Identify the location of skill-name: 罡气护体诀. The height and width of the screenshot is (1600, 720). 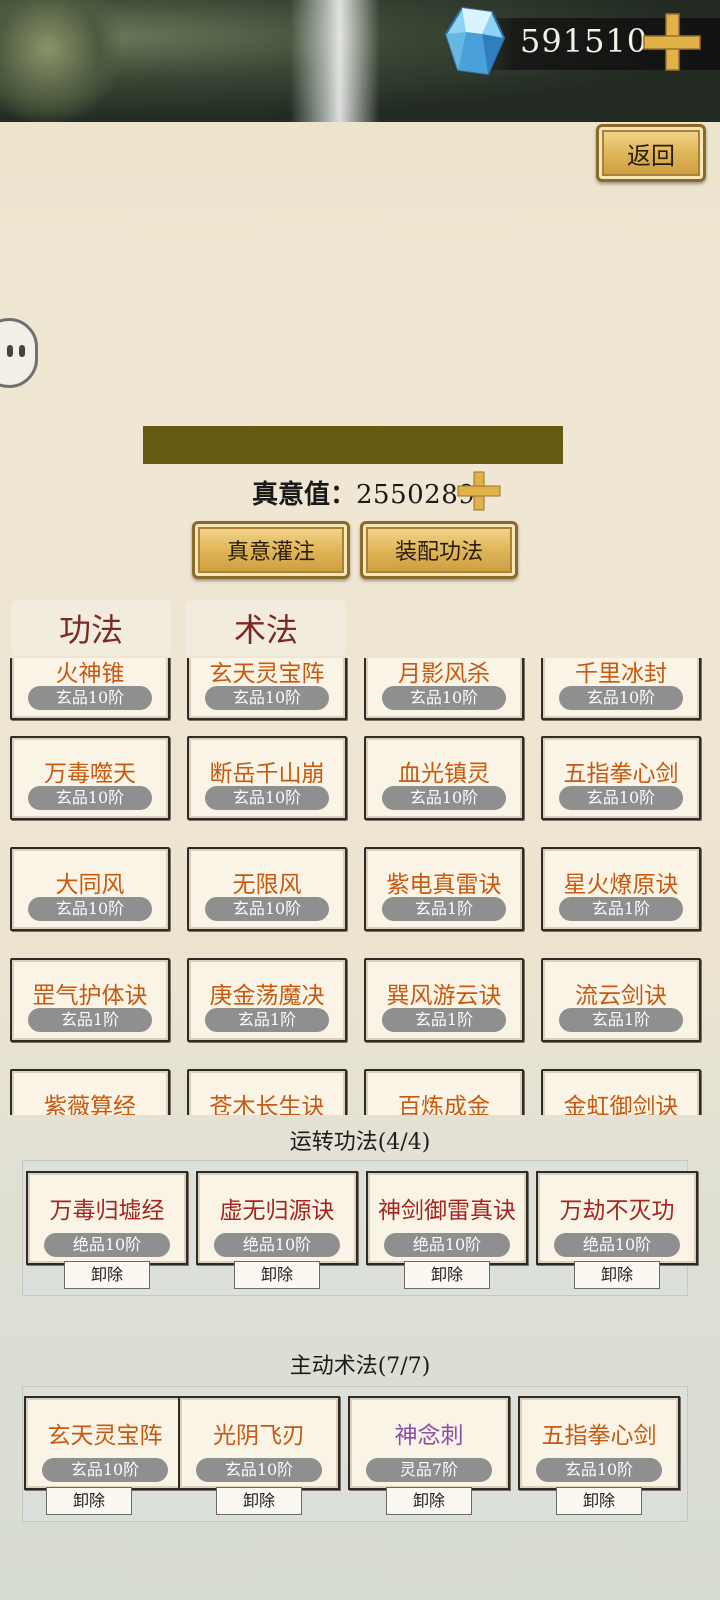
(90, 996).